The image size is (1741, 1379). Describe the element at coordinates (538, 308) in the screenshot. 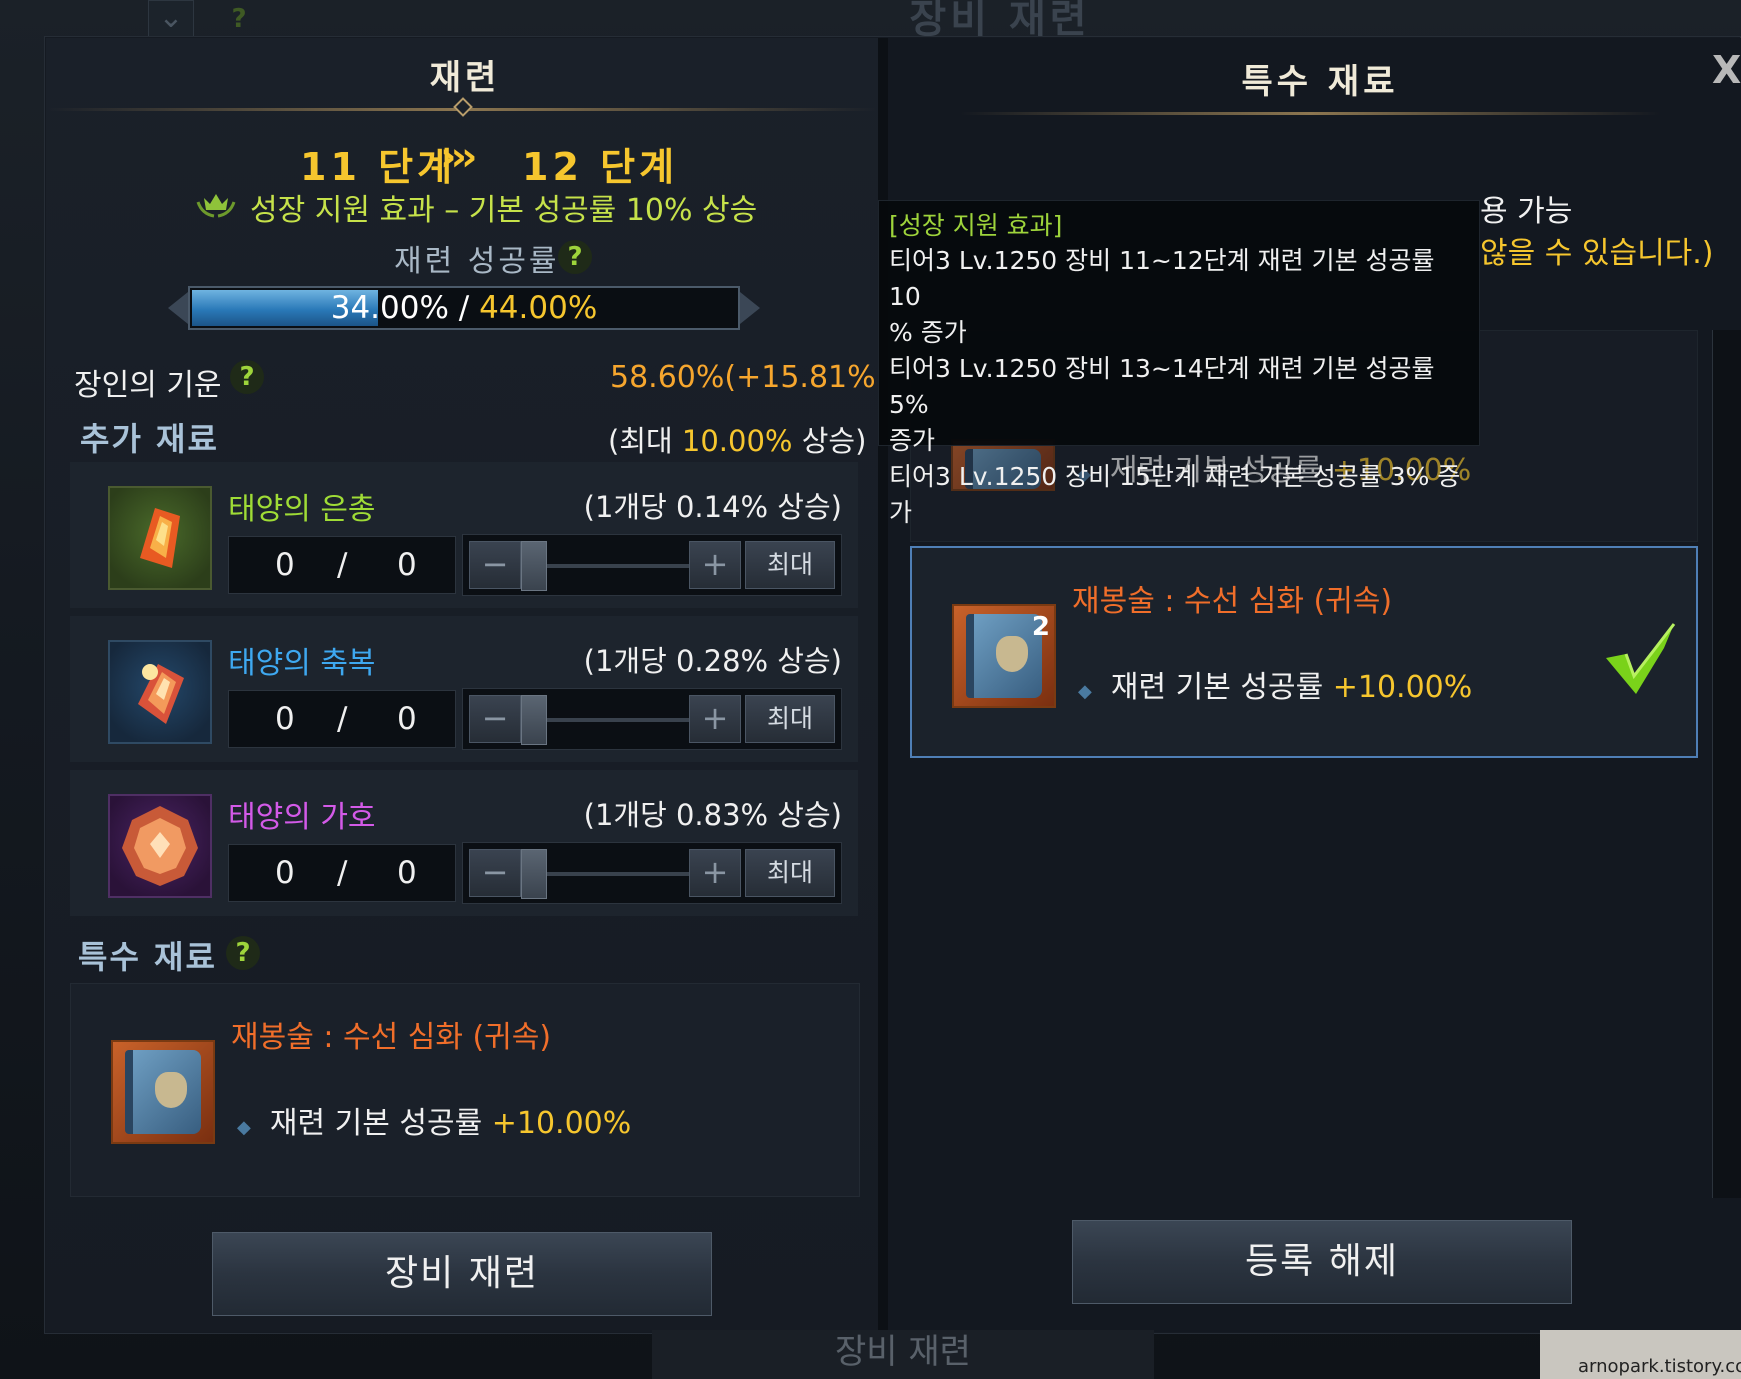

I see `rate-max: 44.00%` at that location.